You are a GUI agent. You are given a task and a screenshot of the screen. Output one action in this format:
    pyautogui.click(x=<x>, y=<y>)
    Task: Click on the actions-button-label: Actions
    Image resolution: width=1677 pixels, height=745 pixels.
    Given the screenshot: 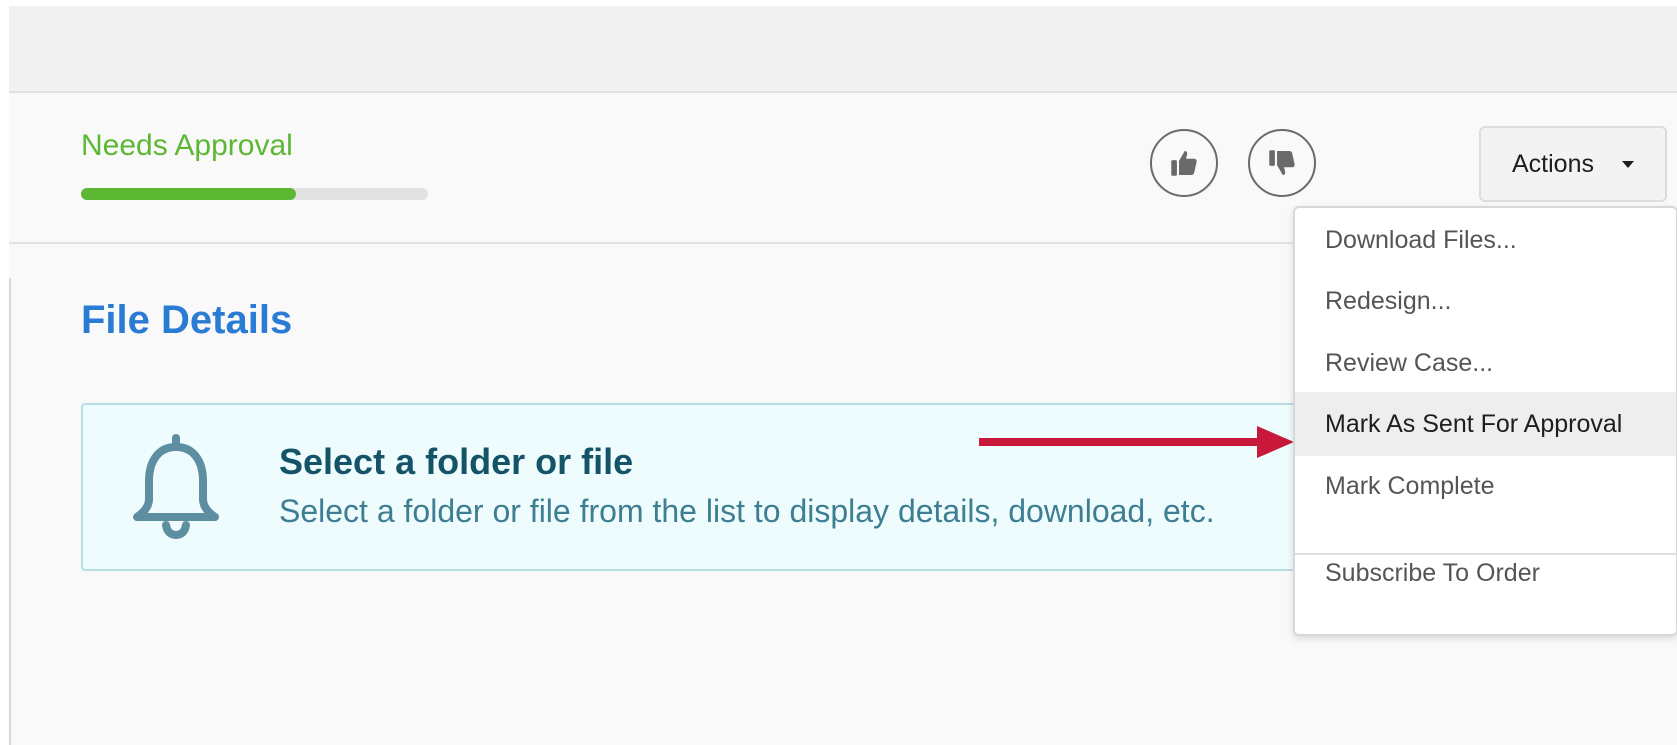 What is the action you would take?
    pyautogui.click(x=1553, y=163)
    